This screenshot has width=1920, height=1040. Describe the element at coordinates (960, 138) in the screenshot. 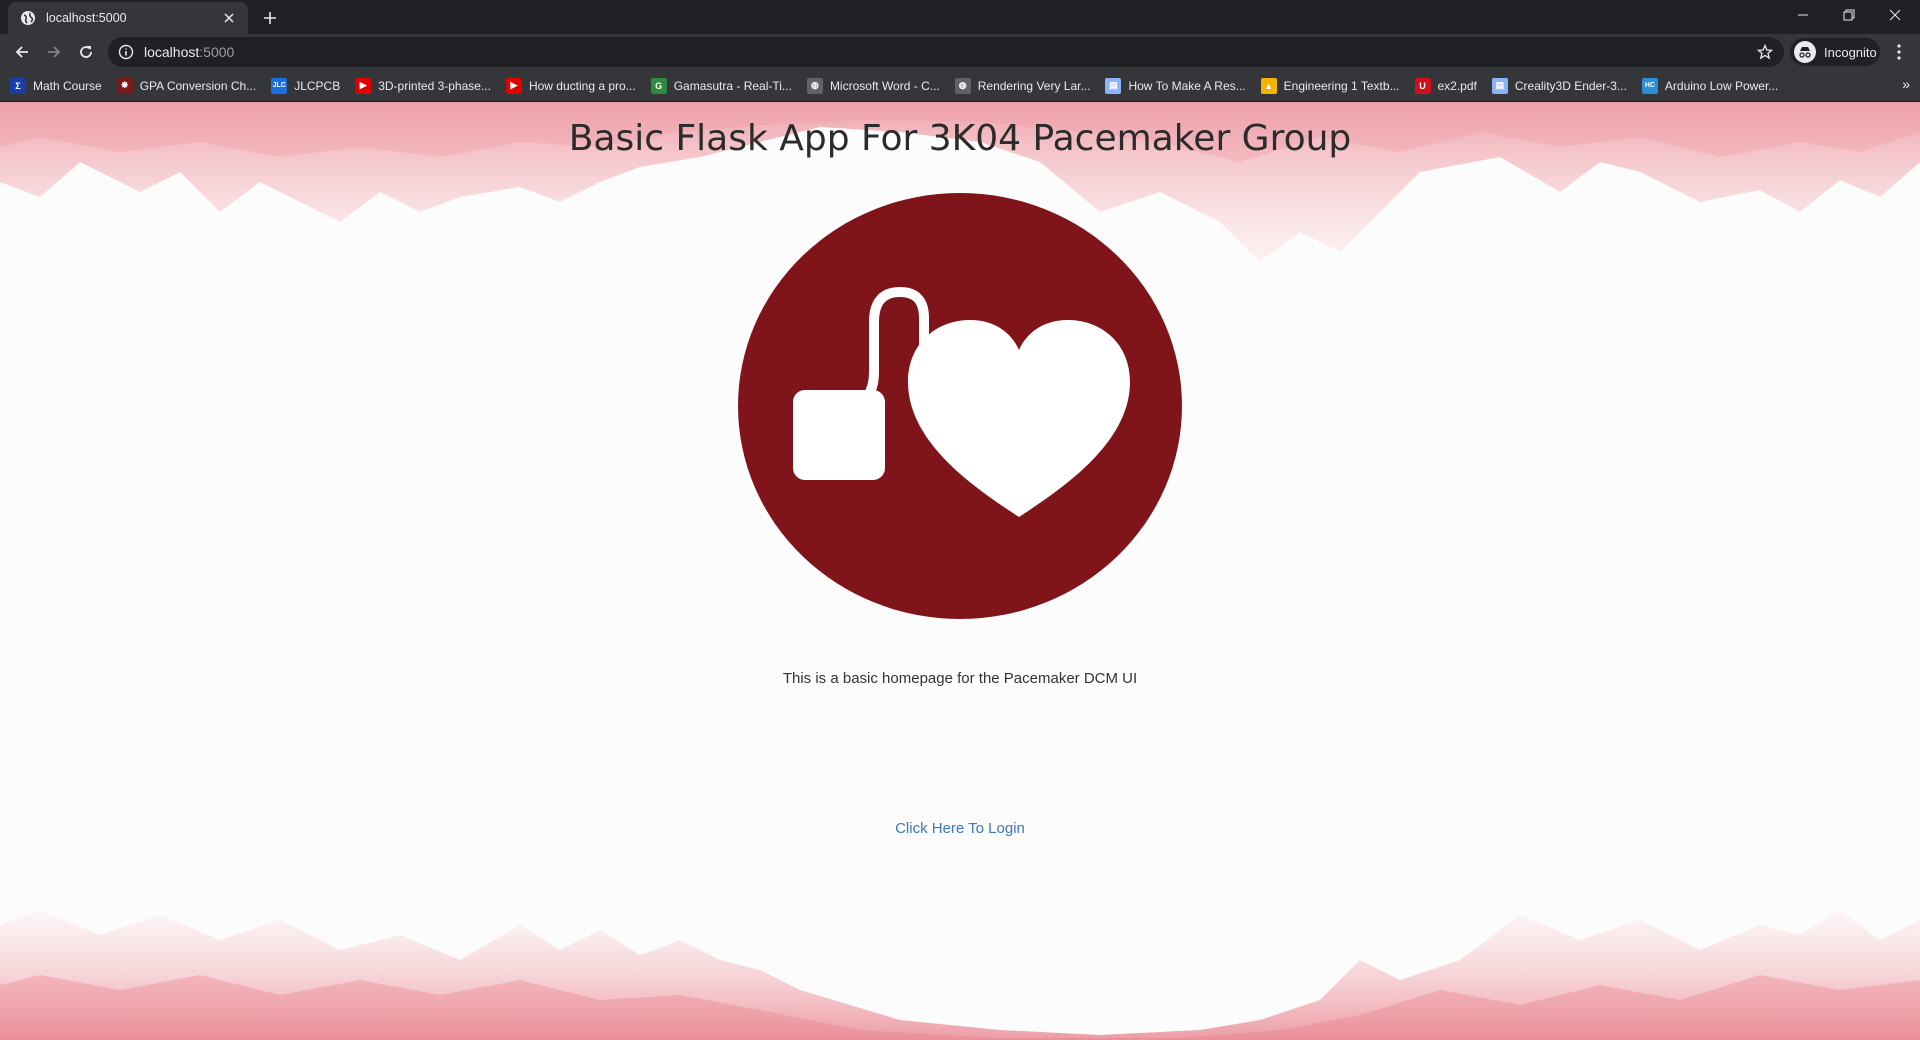

I see `page-title: Basic Flask App For 3K04 Pacemaker Group` at that location.